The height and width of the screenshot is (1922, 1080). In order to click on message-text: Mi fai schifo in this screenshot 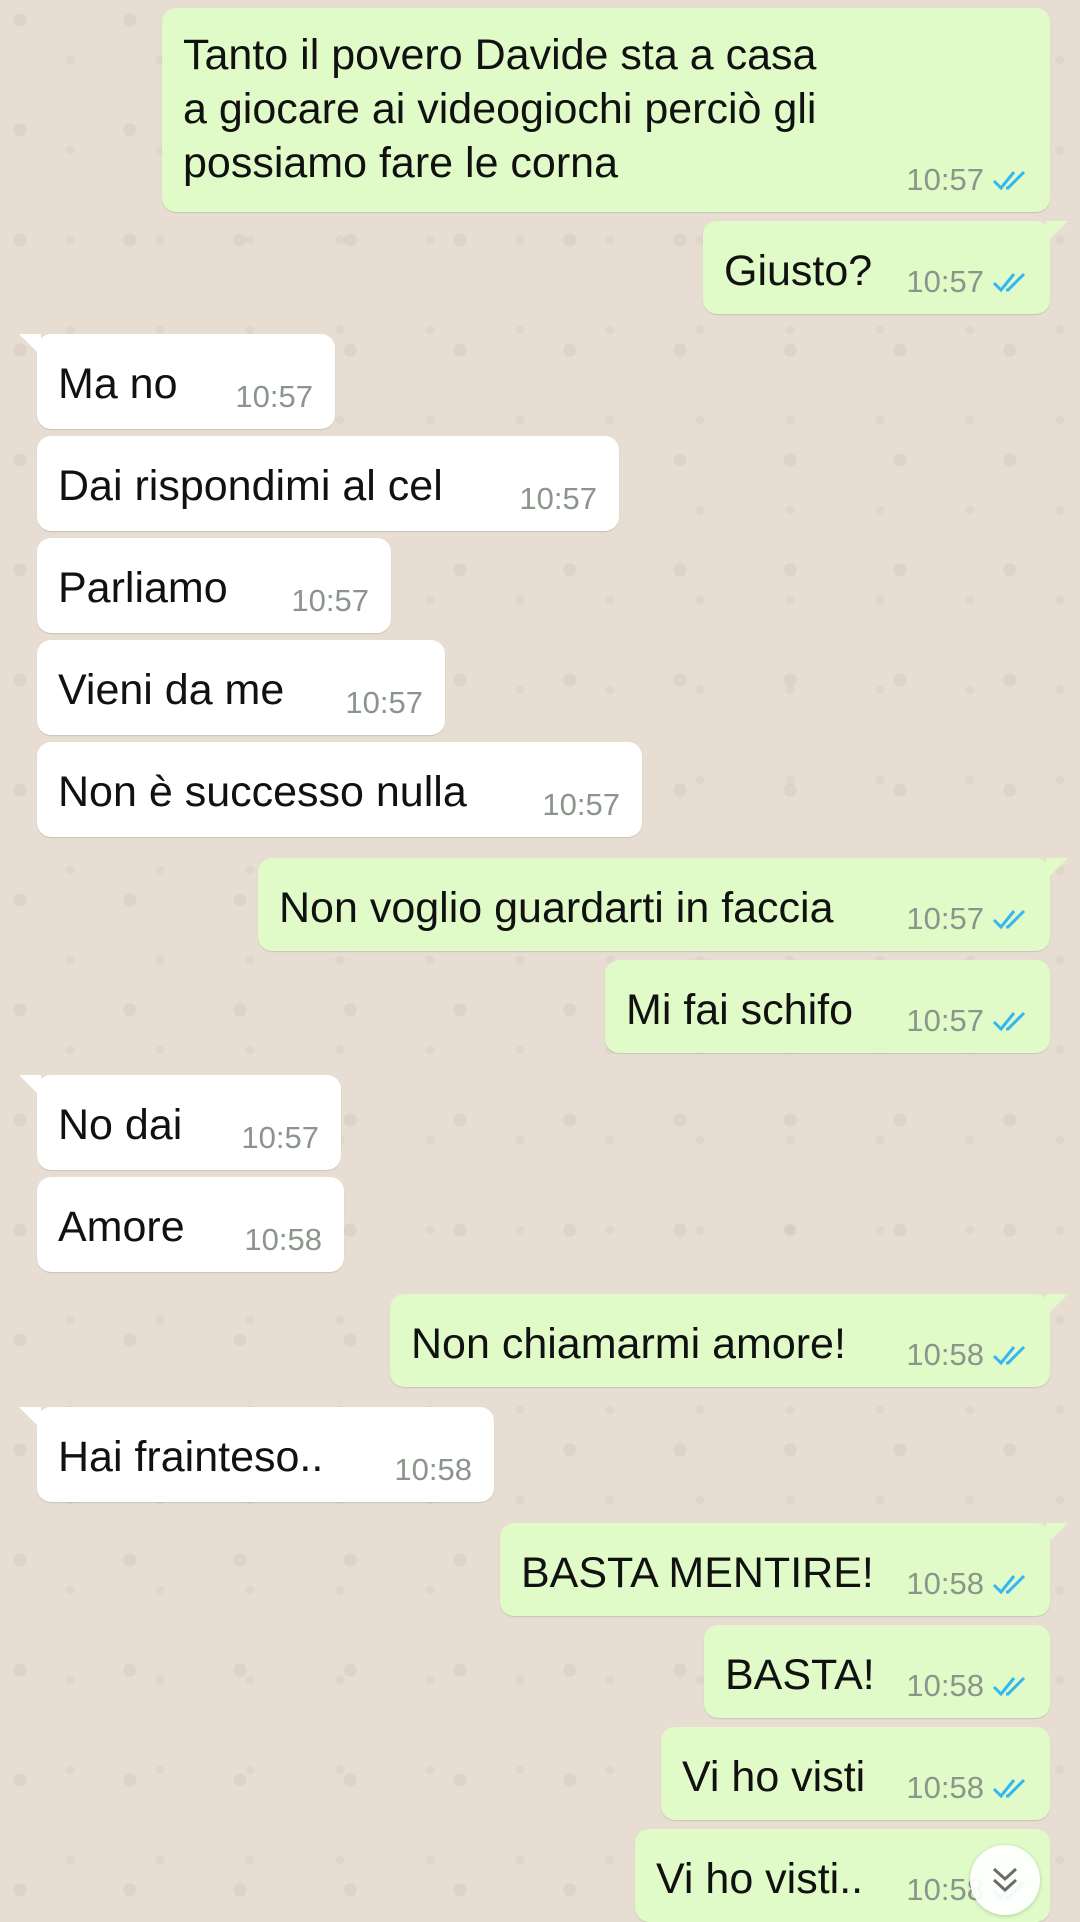, I will do `click(740, 1010)`.